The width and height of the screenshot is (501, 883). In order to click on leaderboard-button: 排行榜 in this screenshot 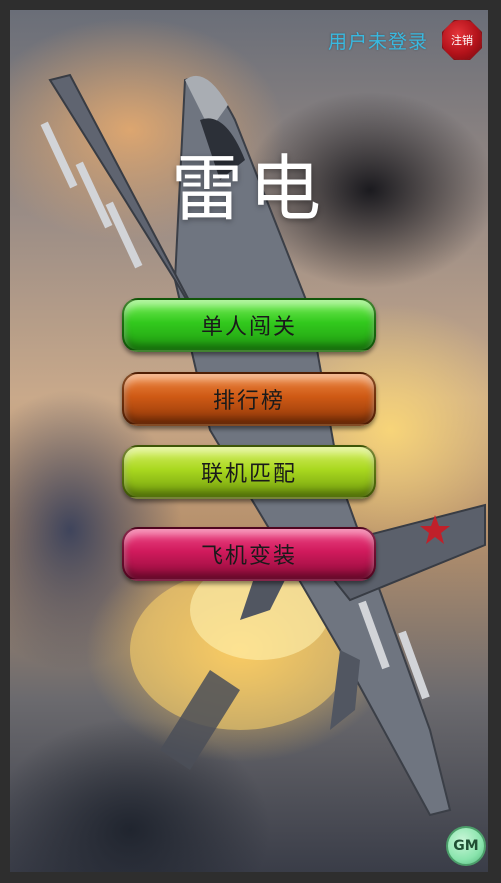, I will do `click(249, 399)`.